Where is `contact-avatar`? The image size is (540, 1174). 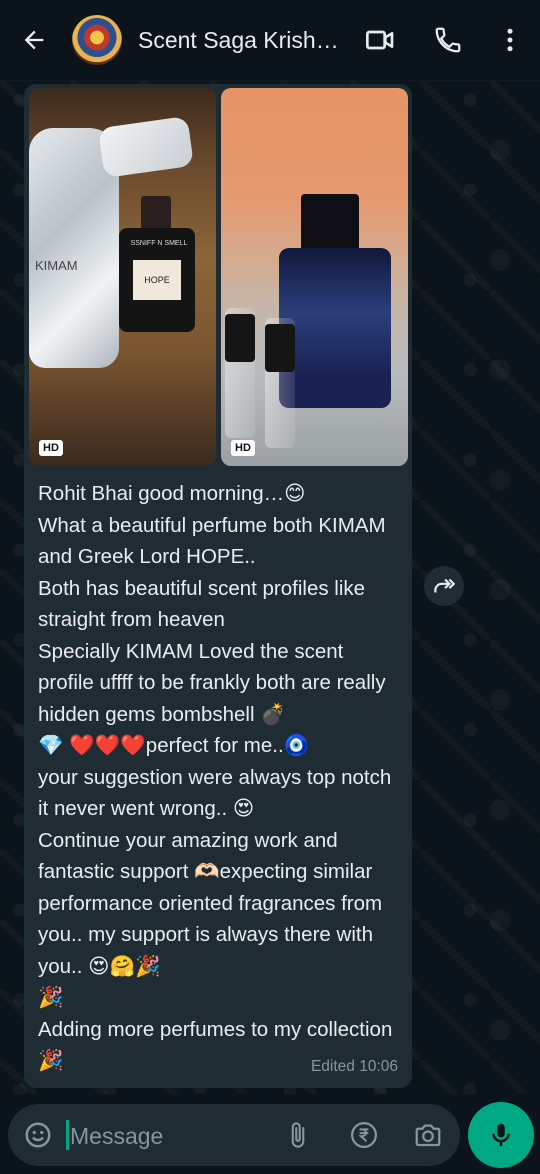 contact-avatar is located at coordinates (97, 40).